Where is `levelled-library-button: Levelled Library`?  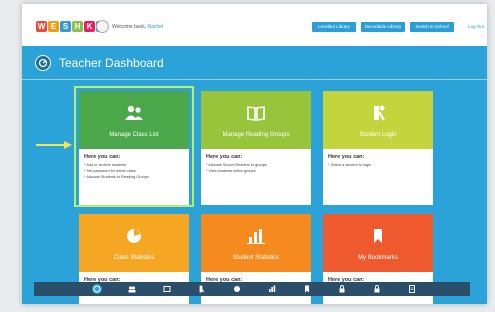
levelled-library-button: Levelled Library is located at coordinates (334, 27).